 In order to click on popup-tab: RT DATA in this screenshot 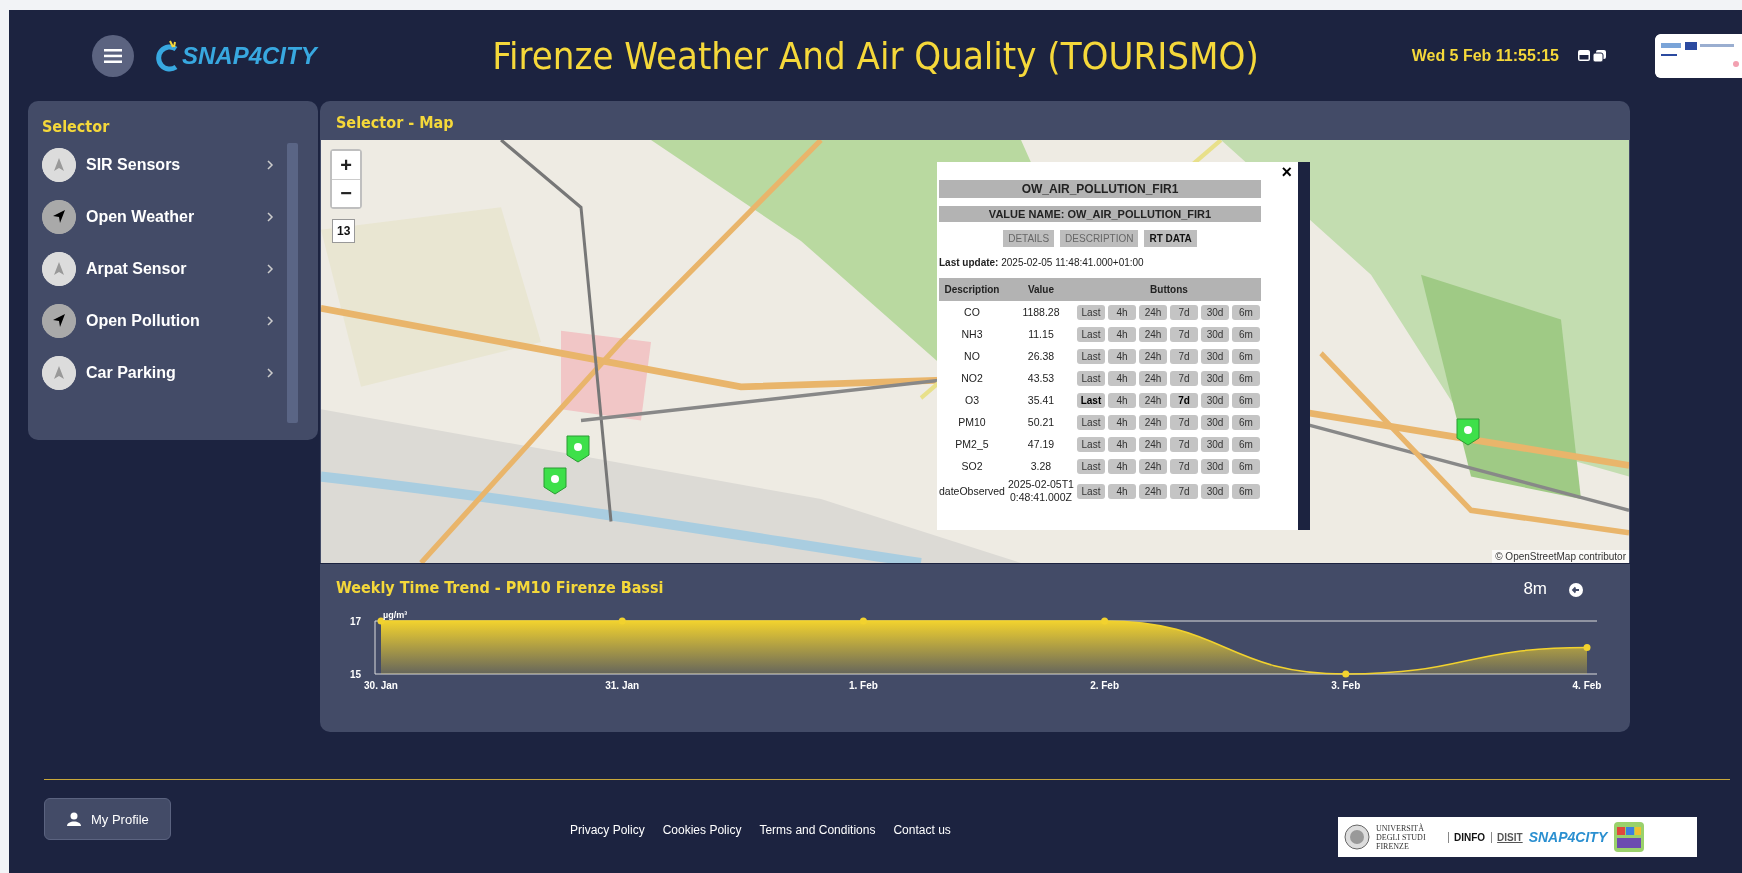, I will do `click(1170, 238)`.